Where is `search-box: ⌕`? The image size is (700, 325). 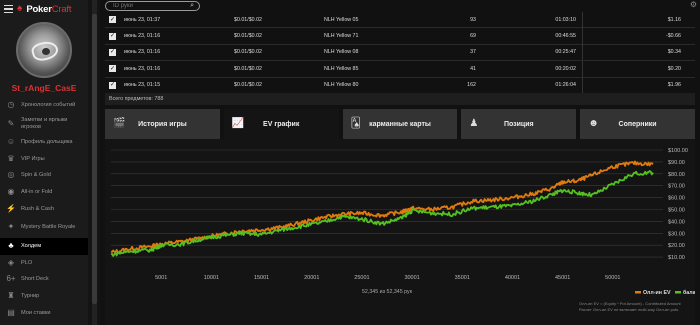 search-box: ⌕ is located at coordinates (152, 6).